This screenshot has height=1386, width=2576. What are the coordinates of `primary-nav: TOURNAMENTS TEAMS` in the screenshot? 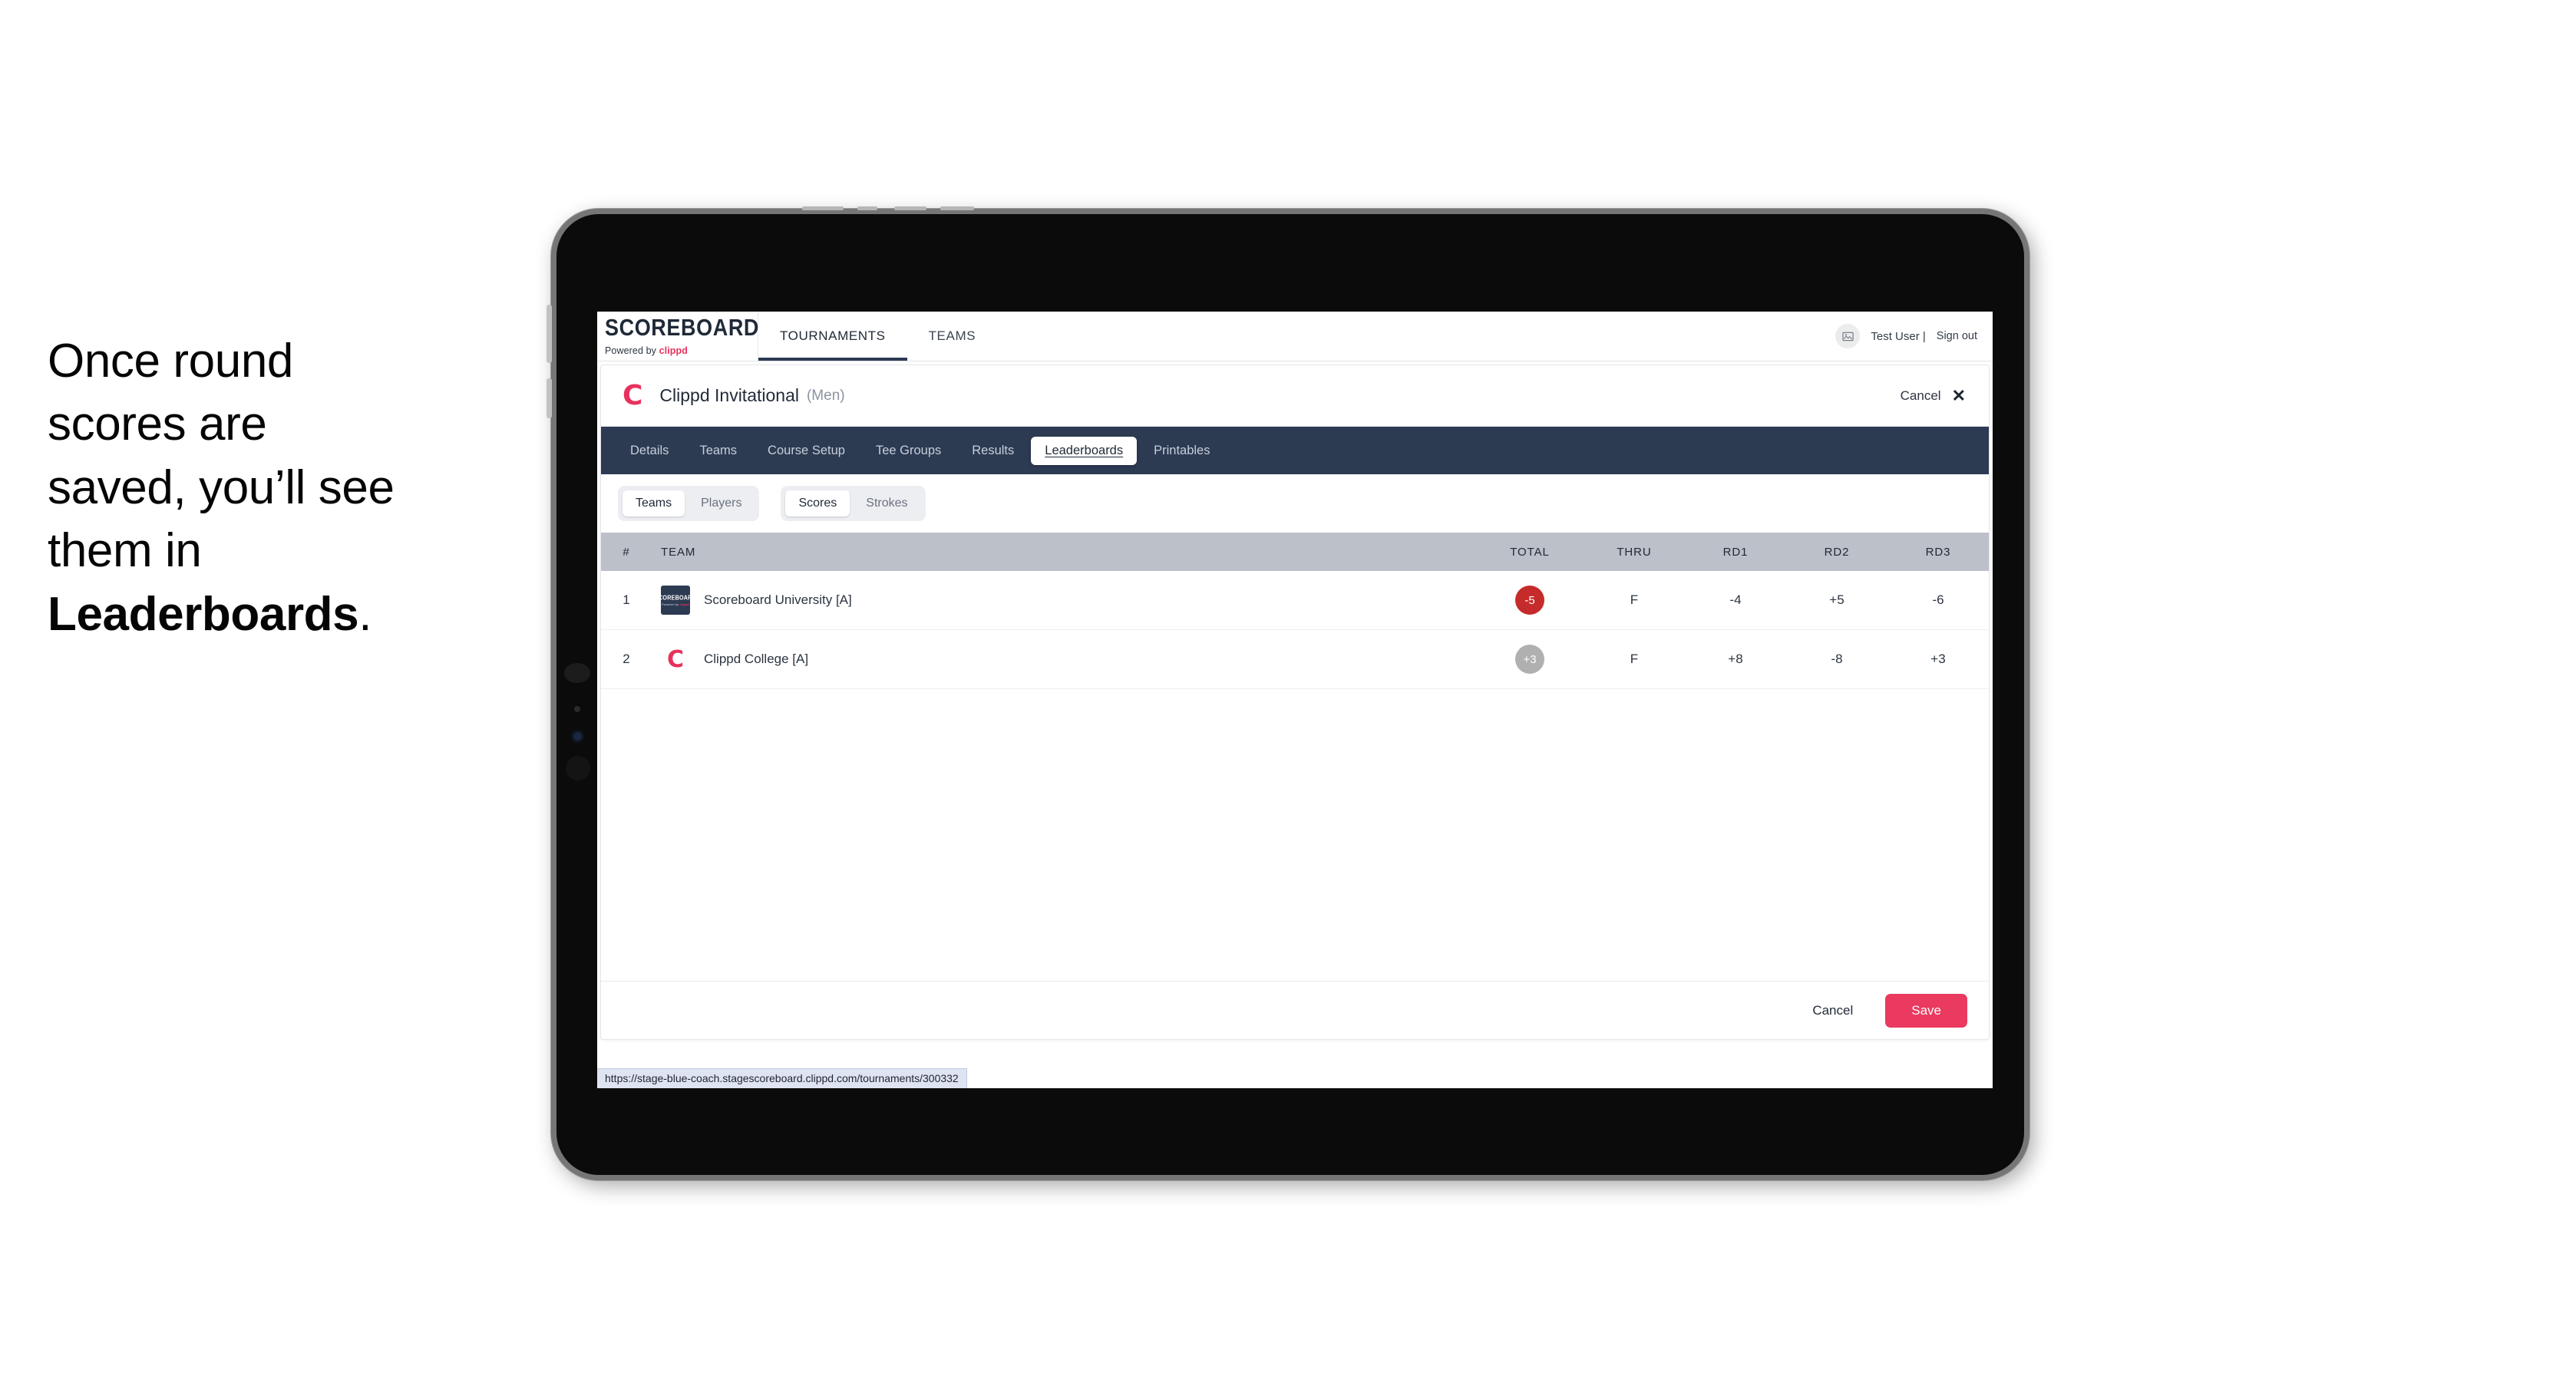 It's located at (877, 336).